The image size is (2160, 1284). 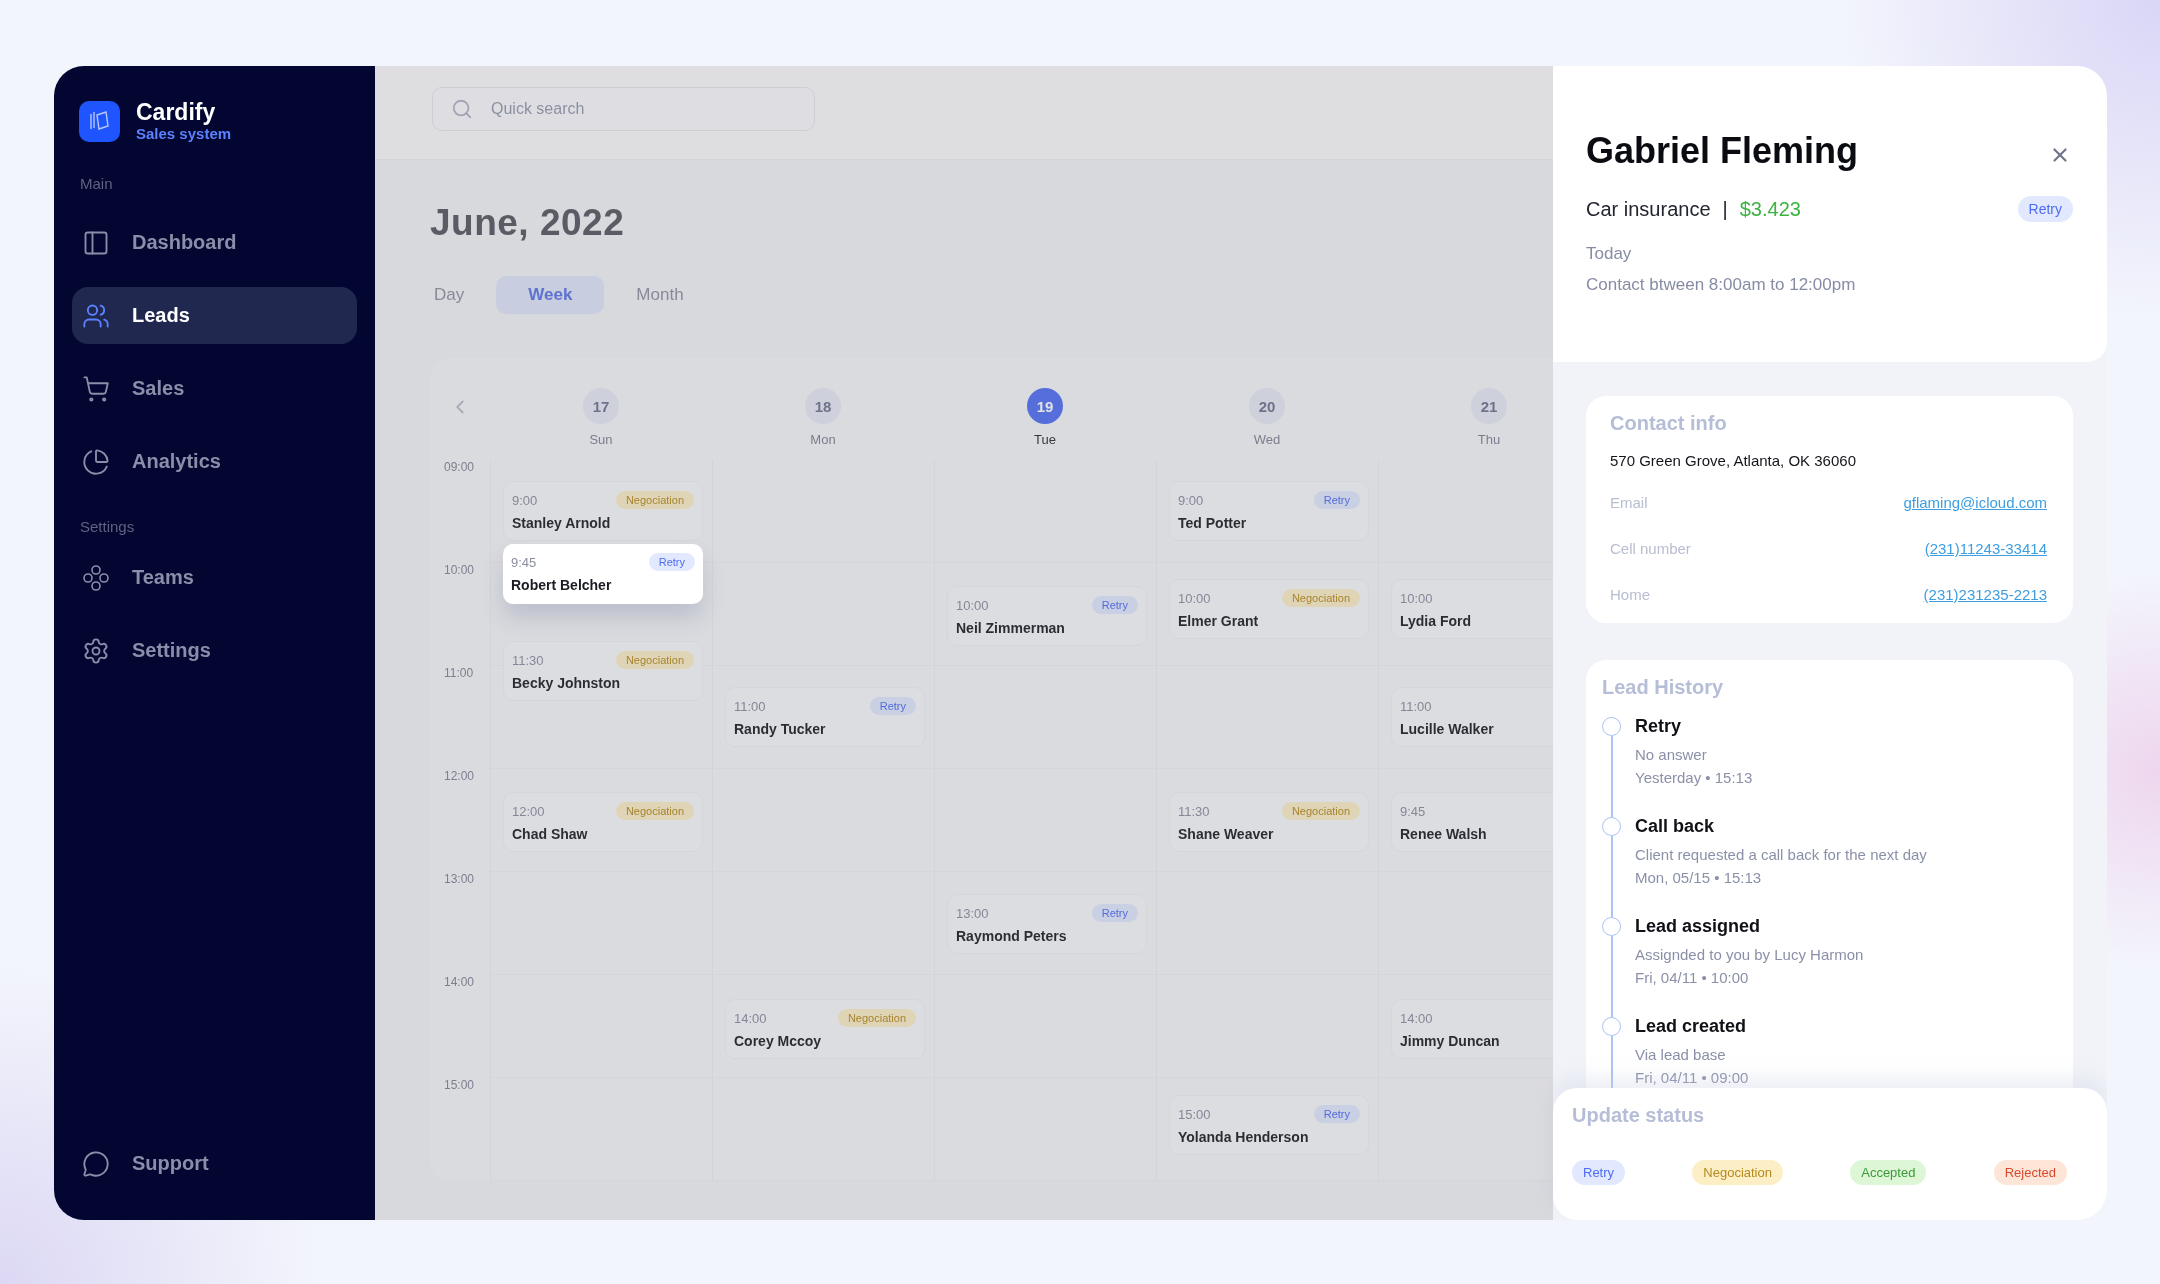 What do you see at coordinates (96, 577) in the screenshot?
I see `circles-icon` at bounding box center [96, 577].